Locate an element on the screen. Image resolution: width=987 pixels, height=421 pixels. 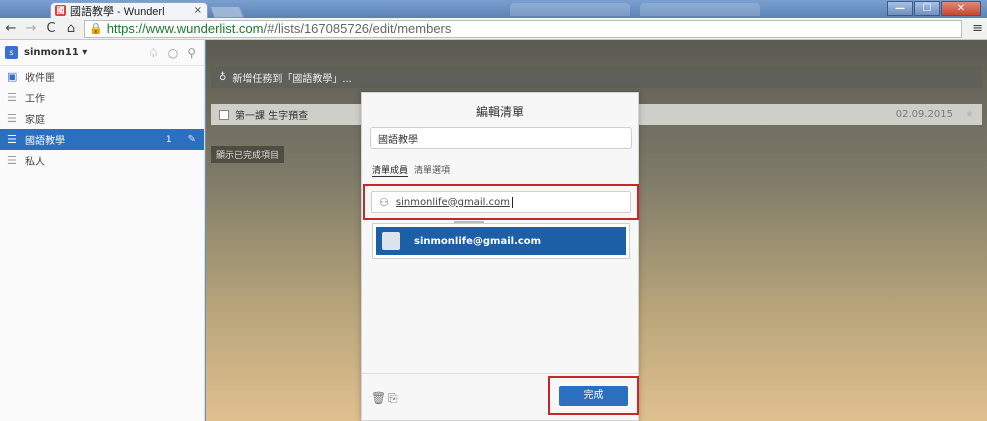
user-bar-icons: ♤ ○ ⚲ is located at coordinates (172, 53).